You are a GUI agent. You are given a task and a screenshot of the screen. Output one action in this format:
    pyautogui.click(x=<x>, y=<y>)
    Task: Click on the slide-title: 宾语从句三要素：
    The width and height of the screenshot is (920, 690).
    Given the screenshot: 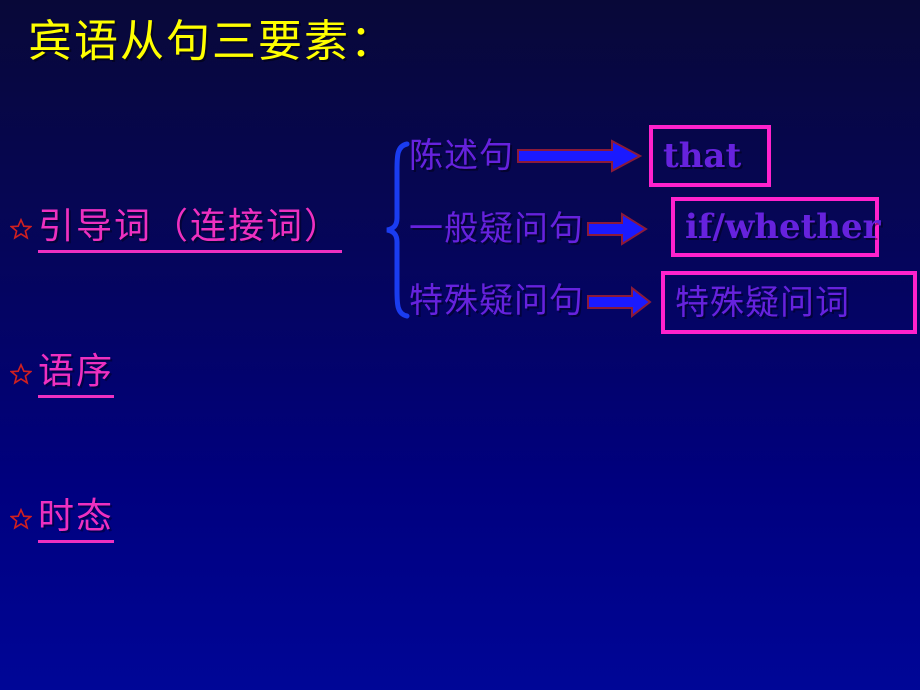 What is the action you would take?
    pyautogui.click(x=212, y=41)
    